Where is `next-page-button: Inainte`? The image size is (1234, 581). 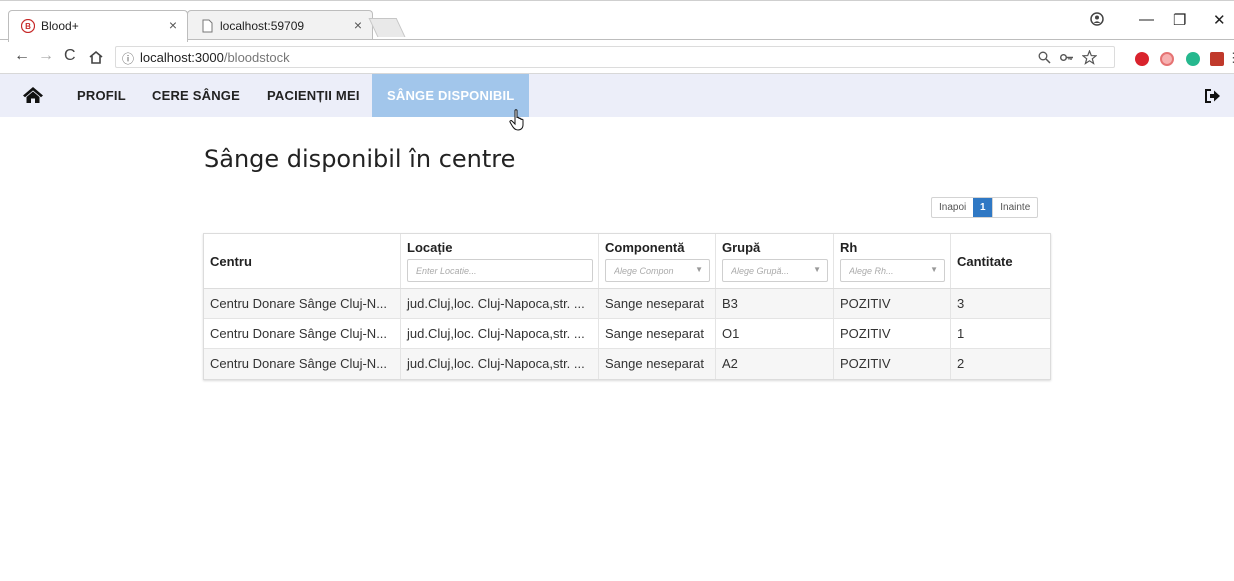
next-page-button: Inainte is located at coordinates (1014, 207).